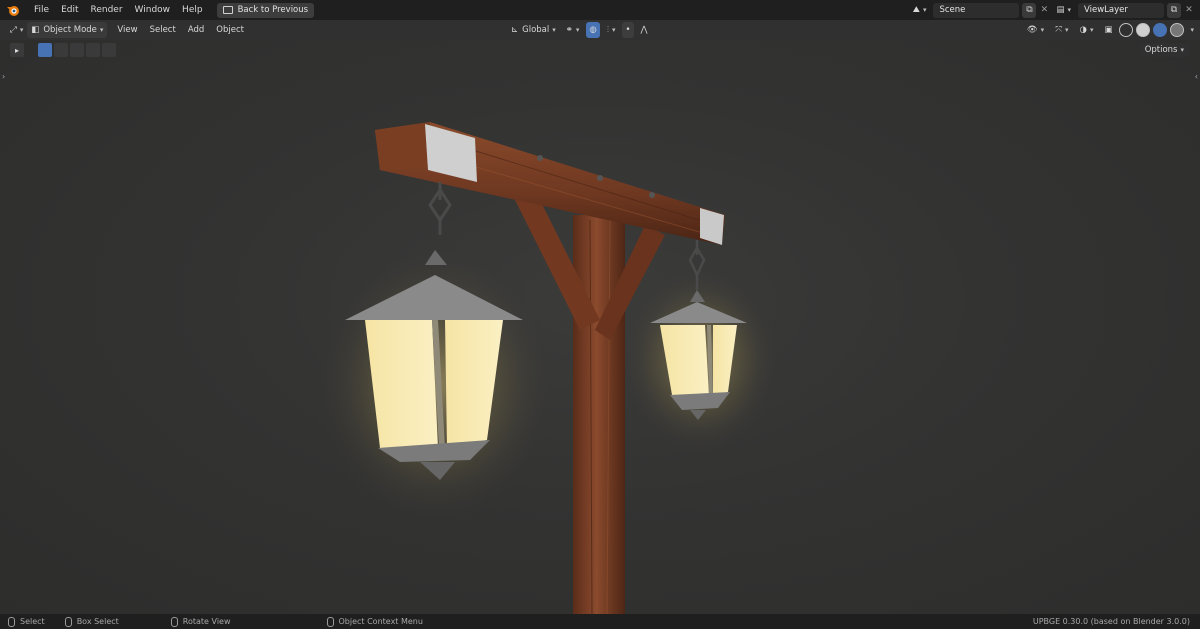  I want to click on back-to-previous-button: Back to Previous, so click(265, 10).